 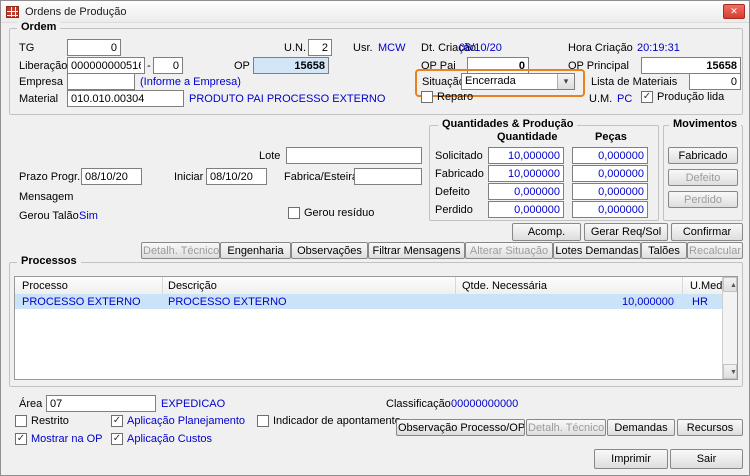 What do you see at coordinates (339, 213) in the screenshot?
I see `gerou-residuo-label: Gerou resíduo` at bounding box center [339, 213].